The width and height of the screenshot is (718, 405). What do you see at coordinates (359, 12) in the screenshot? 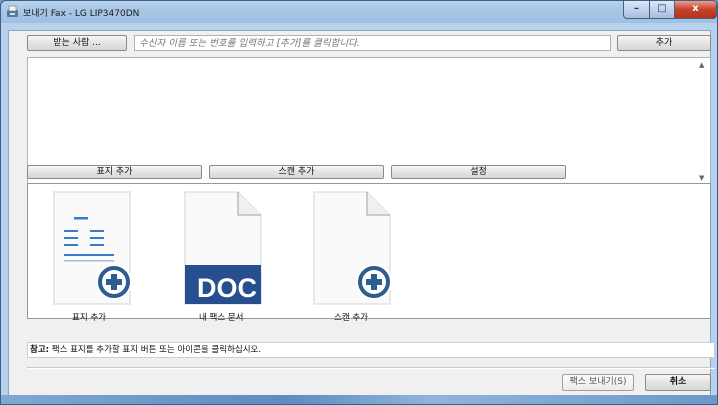
I see `title-bar: 보내기 Fax - LG LIP3470DN – □ x` at bounding box center [359, 12].